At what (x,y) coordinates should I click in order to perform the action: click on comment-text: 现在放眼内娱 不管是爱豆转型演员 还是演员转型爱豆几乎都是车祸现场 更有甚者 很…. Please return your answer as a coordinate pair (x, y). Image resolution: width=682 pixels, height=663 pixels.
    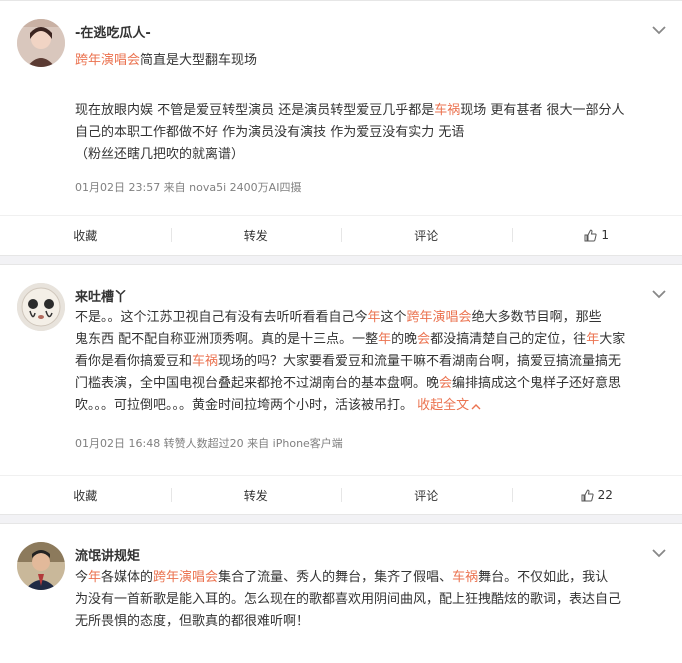
    Looking at the image, I should click on (369, 133).